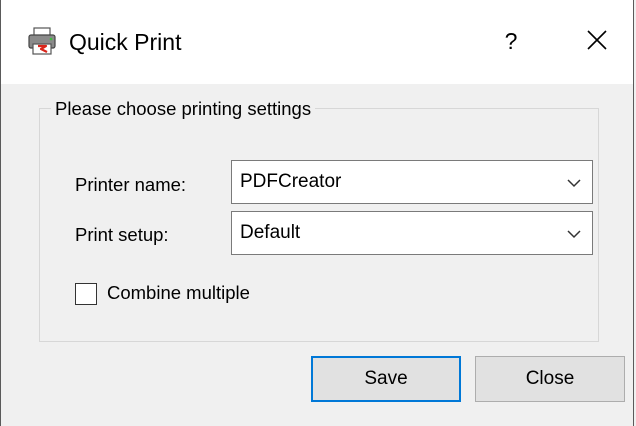 The image size is (636, 426). Describe the element at coordinates (183, 109) in the screenshot. I see `group-legend: Please choose printing settings` at that location.